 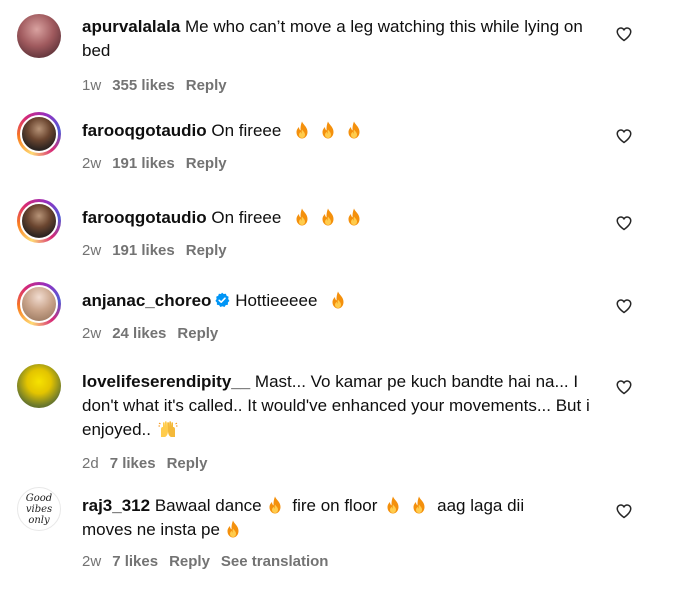 I want to click on comment-timestamp: 1w, so click(x=91, y=85).